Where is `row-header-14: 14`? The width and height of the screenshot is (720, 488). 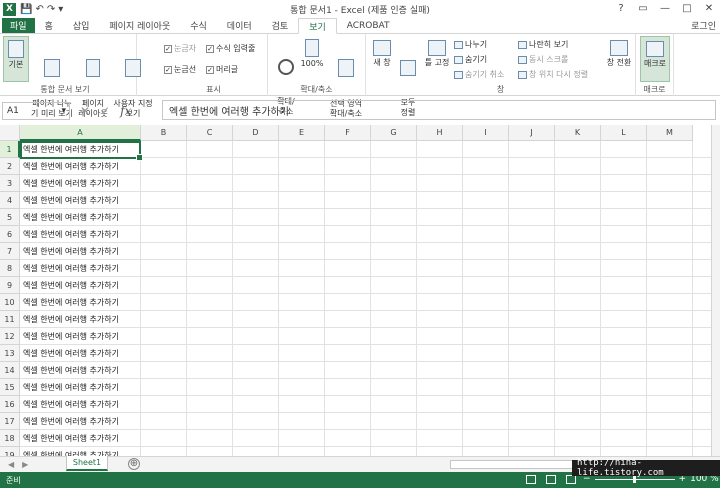 row-header-14: 14 is located at coordinates (10, 370).